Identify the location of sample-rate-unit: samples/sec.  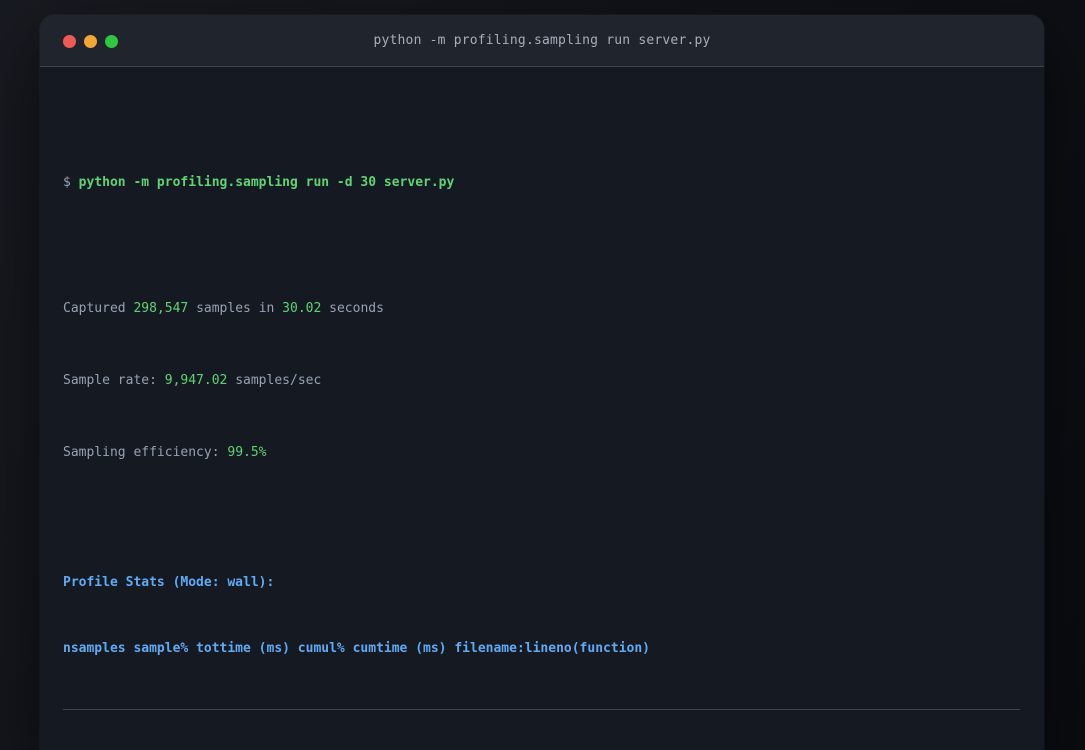
(274, 380).